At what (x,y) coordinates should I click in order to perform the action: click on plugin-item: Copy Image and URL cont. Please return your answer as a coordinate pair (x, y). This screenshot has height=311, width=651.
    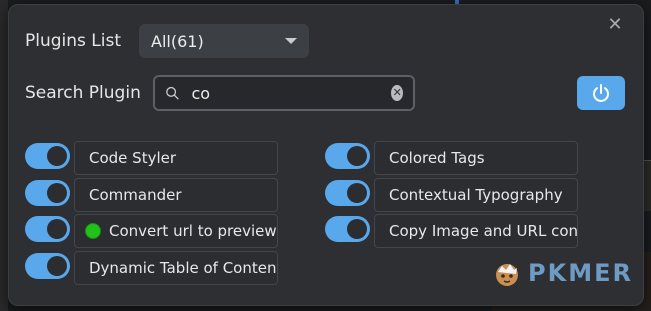
    Looking at the image, I should click on (476, 231).